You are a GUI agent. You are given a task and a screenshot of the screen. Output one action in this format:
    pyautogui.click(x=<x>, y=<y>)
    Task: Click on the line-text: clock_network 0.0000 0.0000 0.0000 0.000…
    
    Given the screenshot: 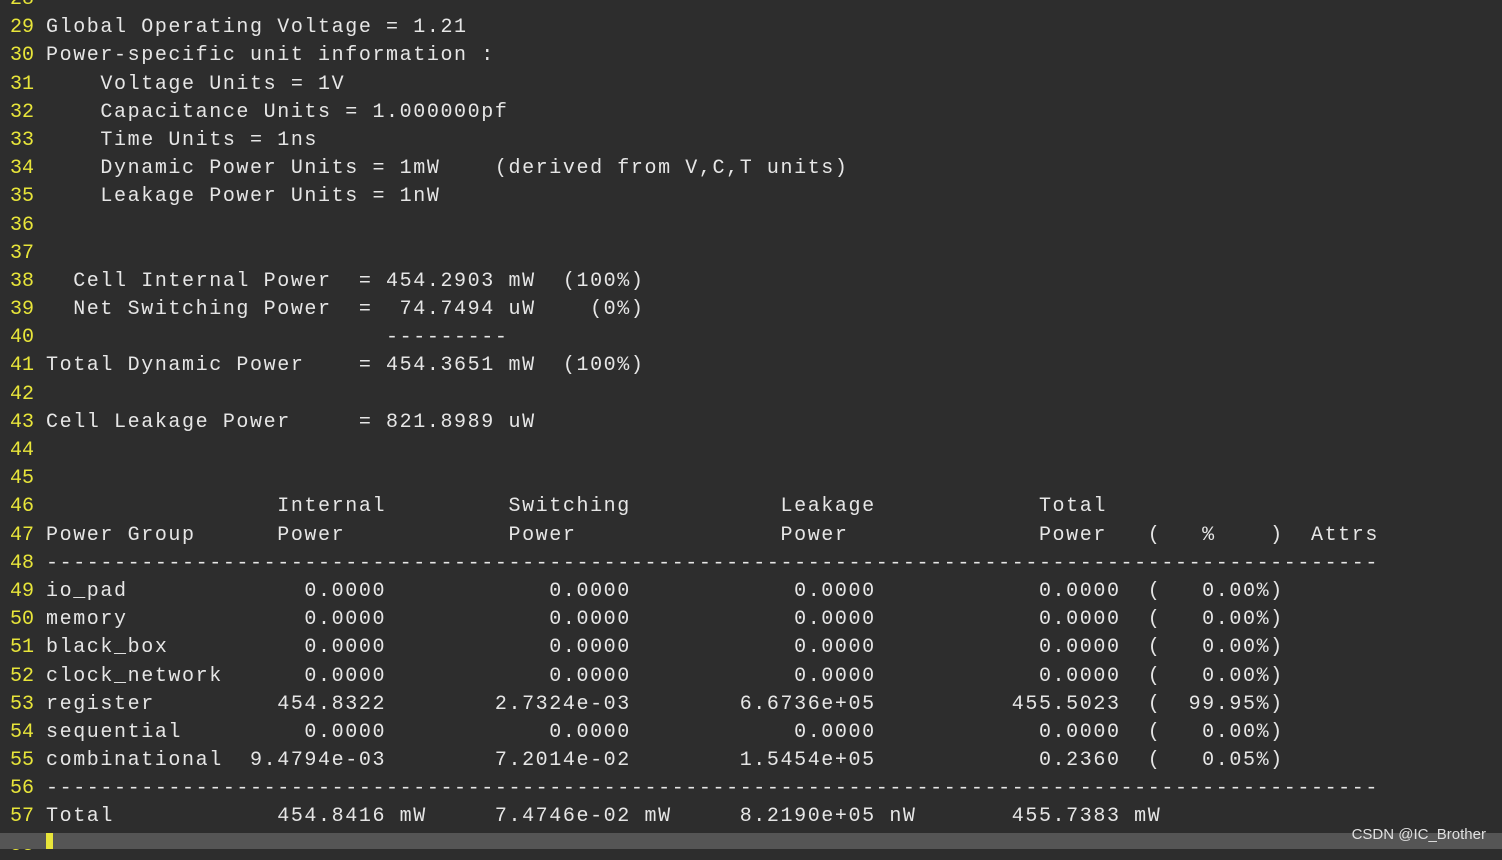 What is the action you would take?
    pyautogui.click(x=665, y=676)
    